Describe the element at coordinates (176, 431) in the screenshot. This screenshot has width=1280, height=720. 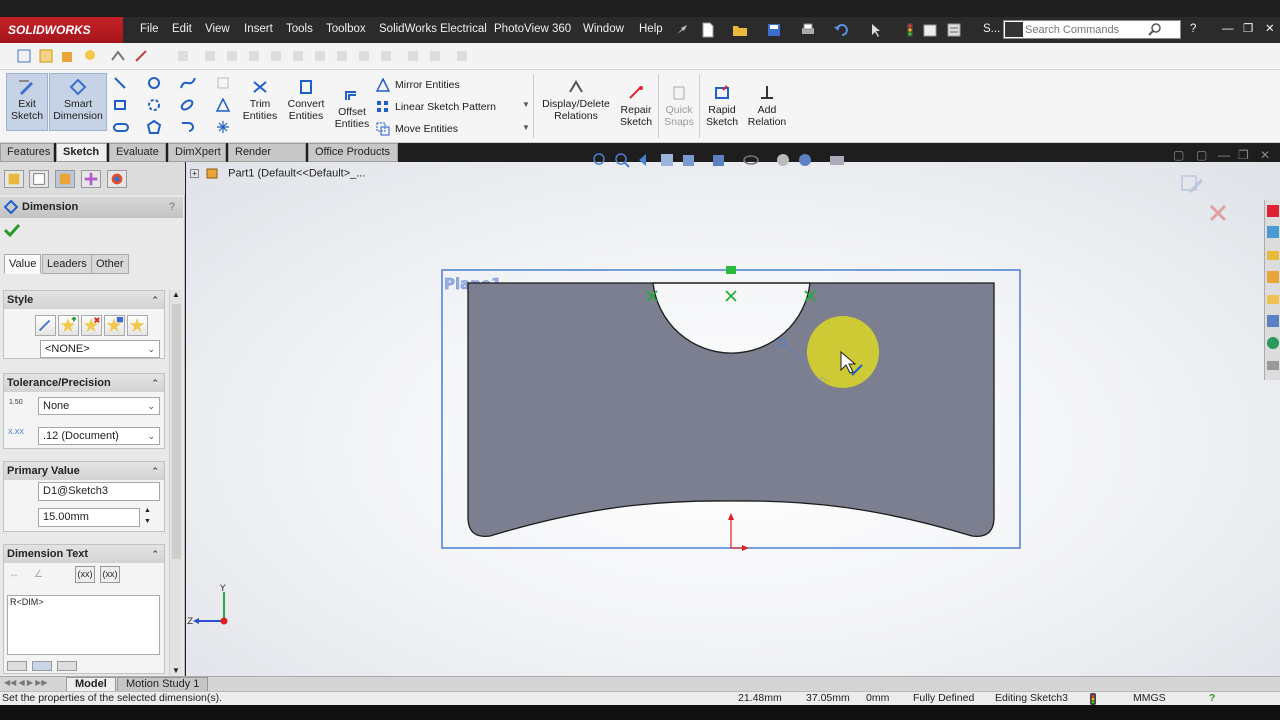
I see `scrollbar-thumb` at that location.